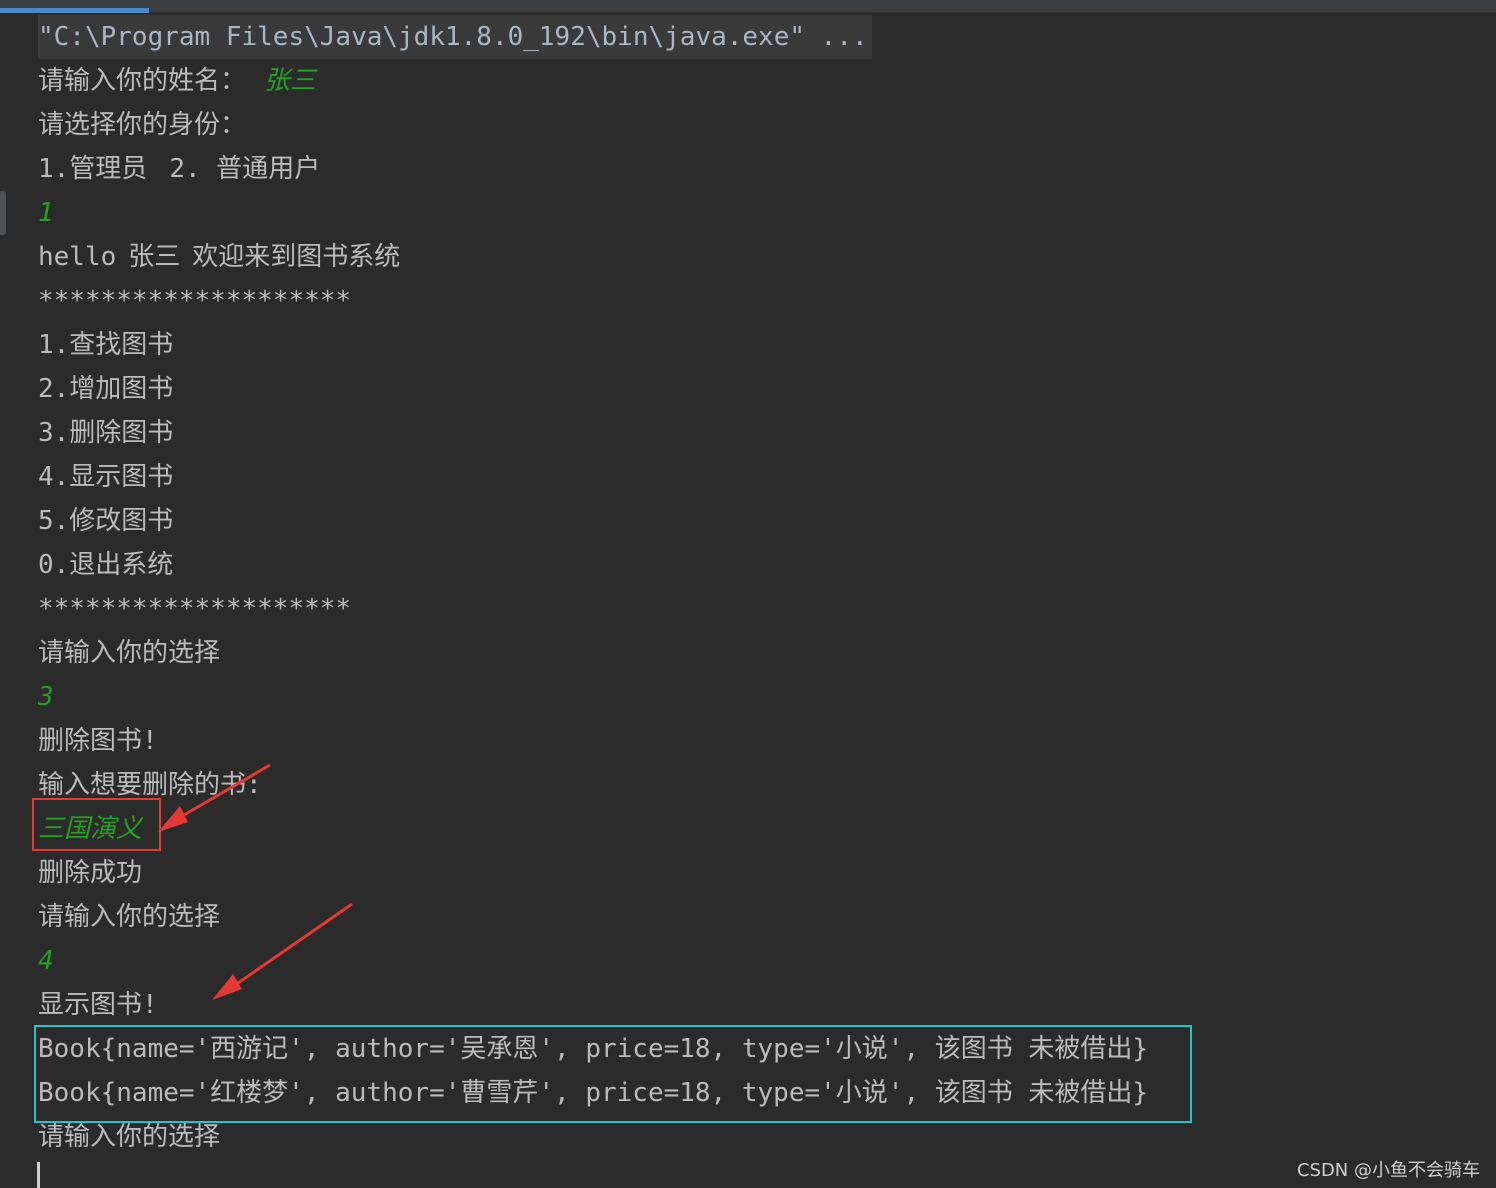  I want to click on arrow-to-book-list, so click(282, 951).